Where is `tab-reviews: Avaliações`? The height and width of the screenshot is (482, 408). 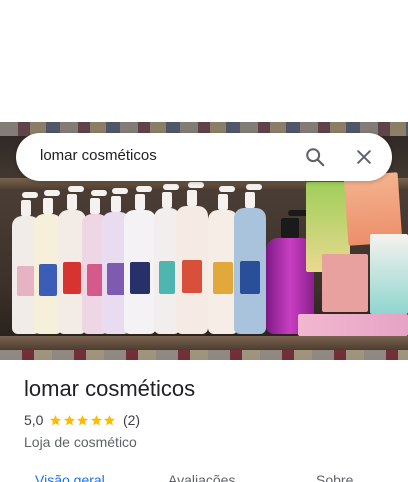 tab-reviews: Avaliações is located at coordinates (201, 477).